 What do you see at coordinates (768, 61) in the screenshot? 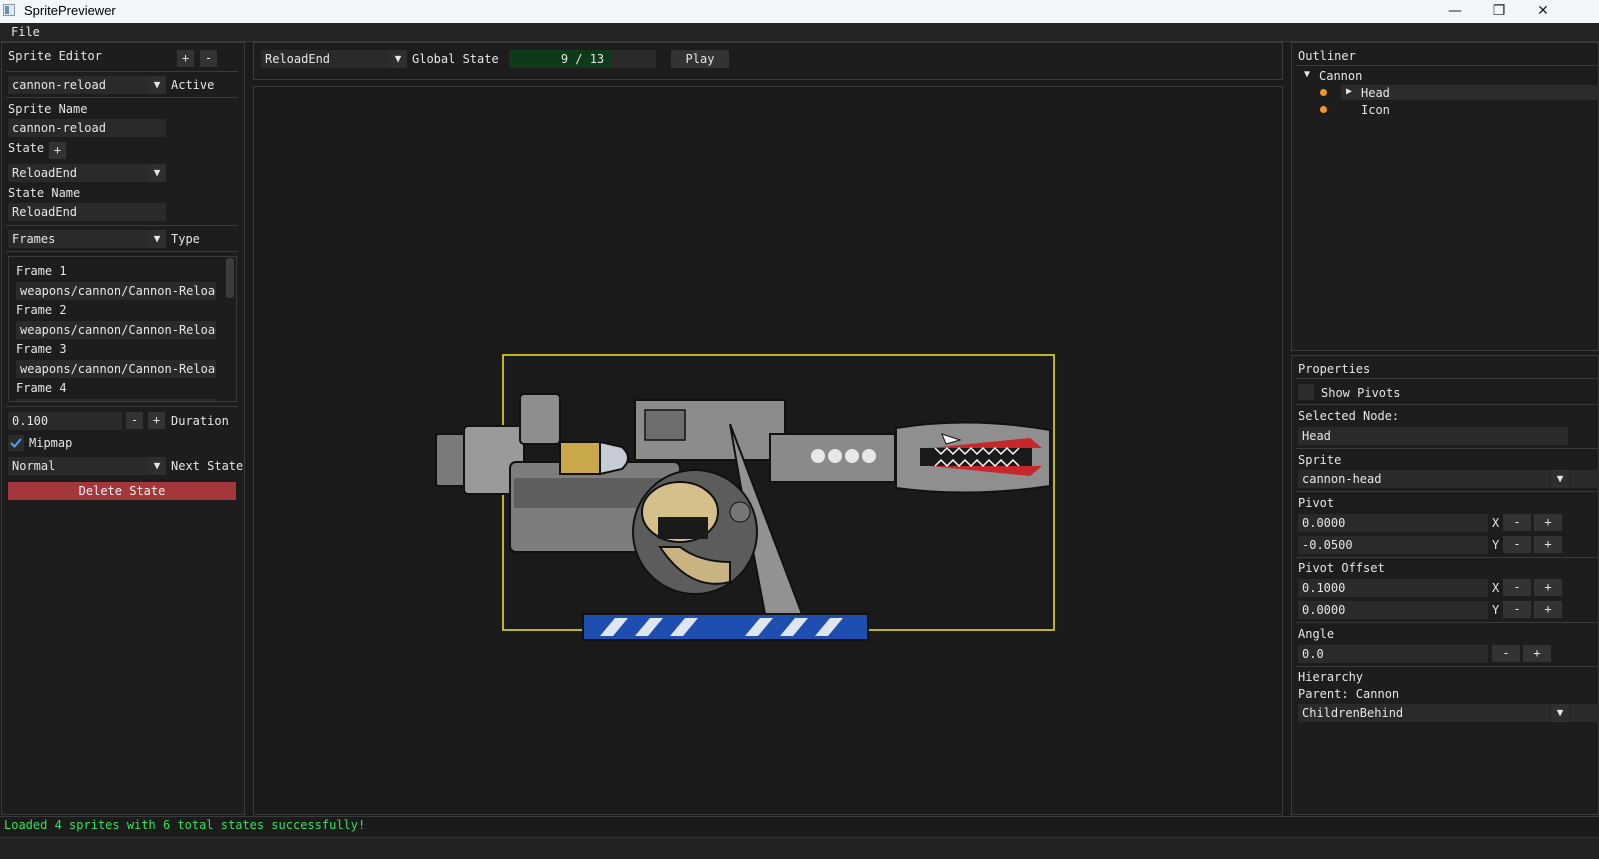
I see `preview-toolbar` at bounding box center [768, 61].